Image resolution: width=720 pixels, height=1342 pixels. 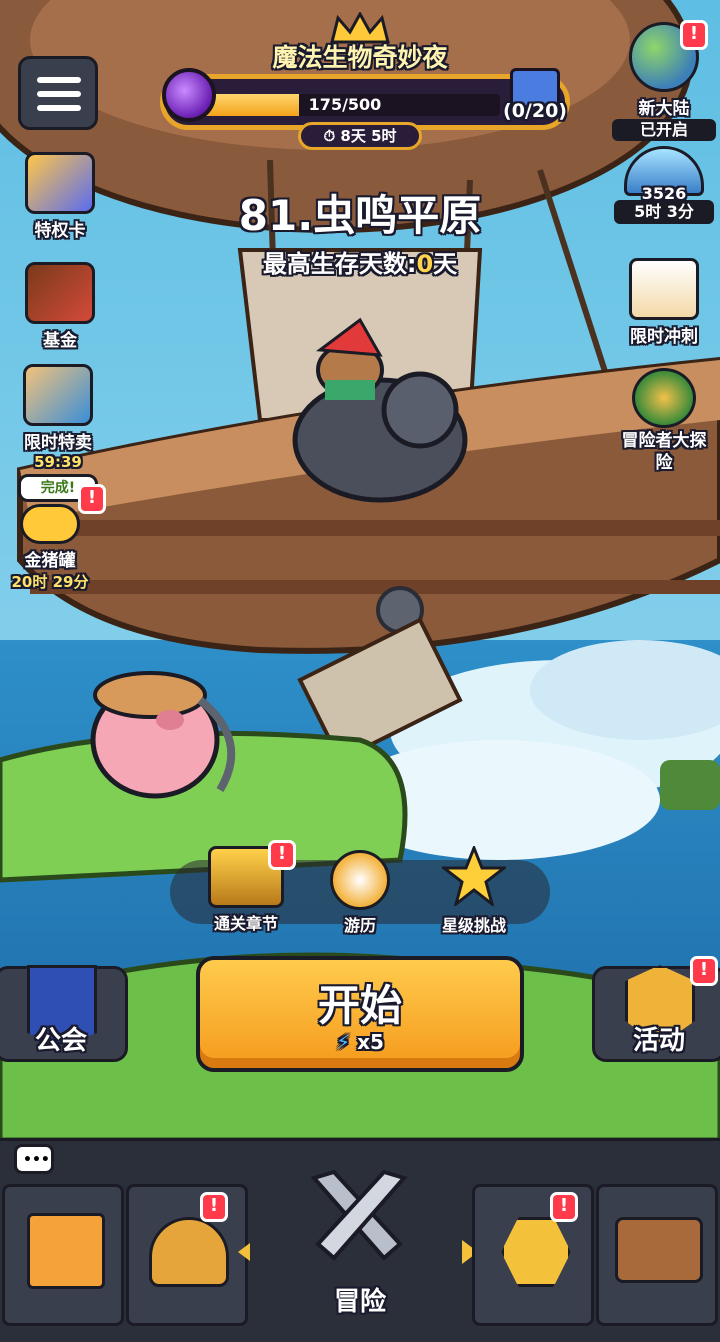 What do you see at coordinates (536, 1252) in the screenshot?
I see `upgrade-arrow-icon` at bounding box center [536, 1252].